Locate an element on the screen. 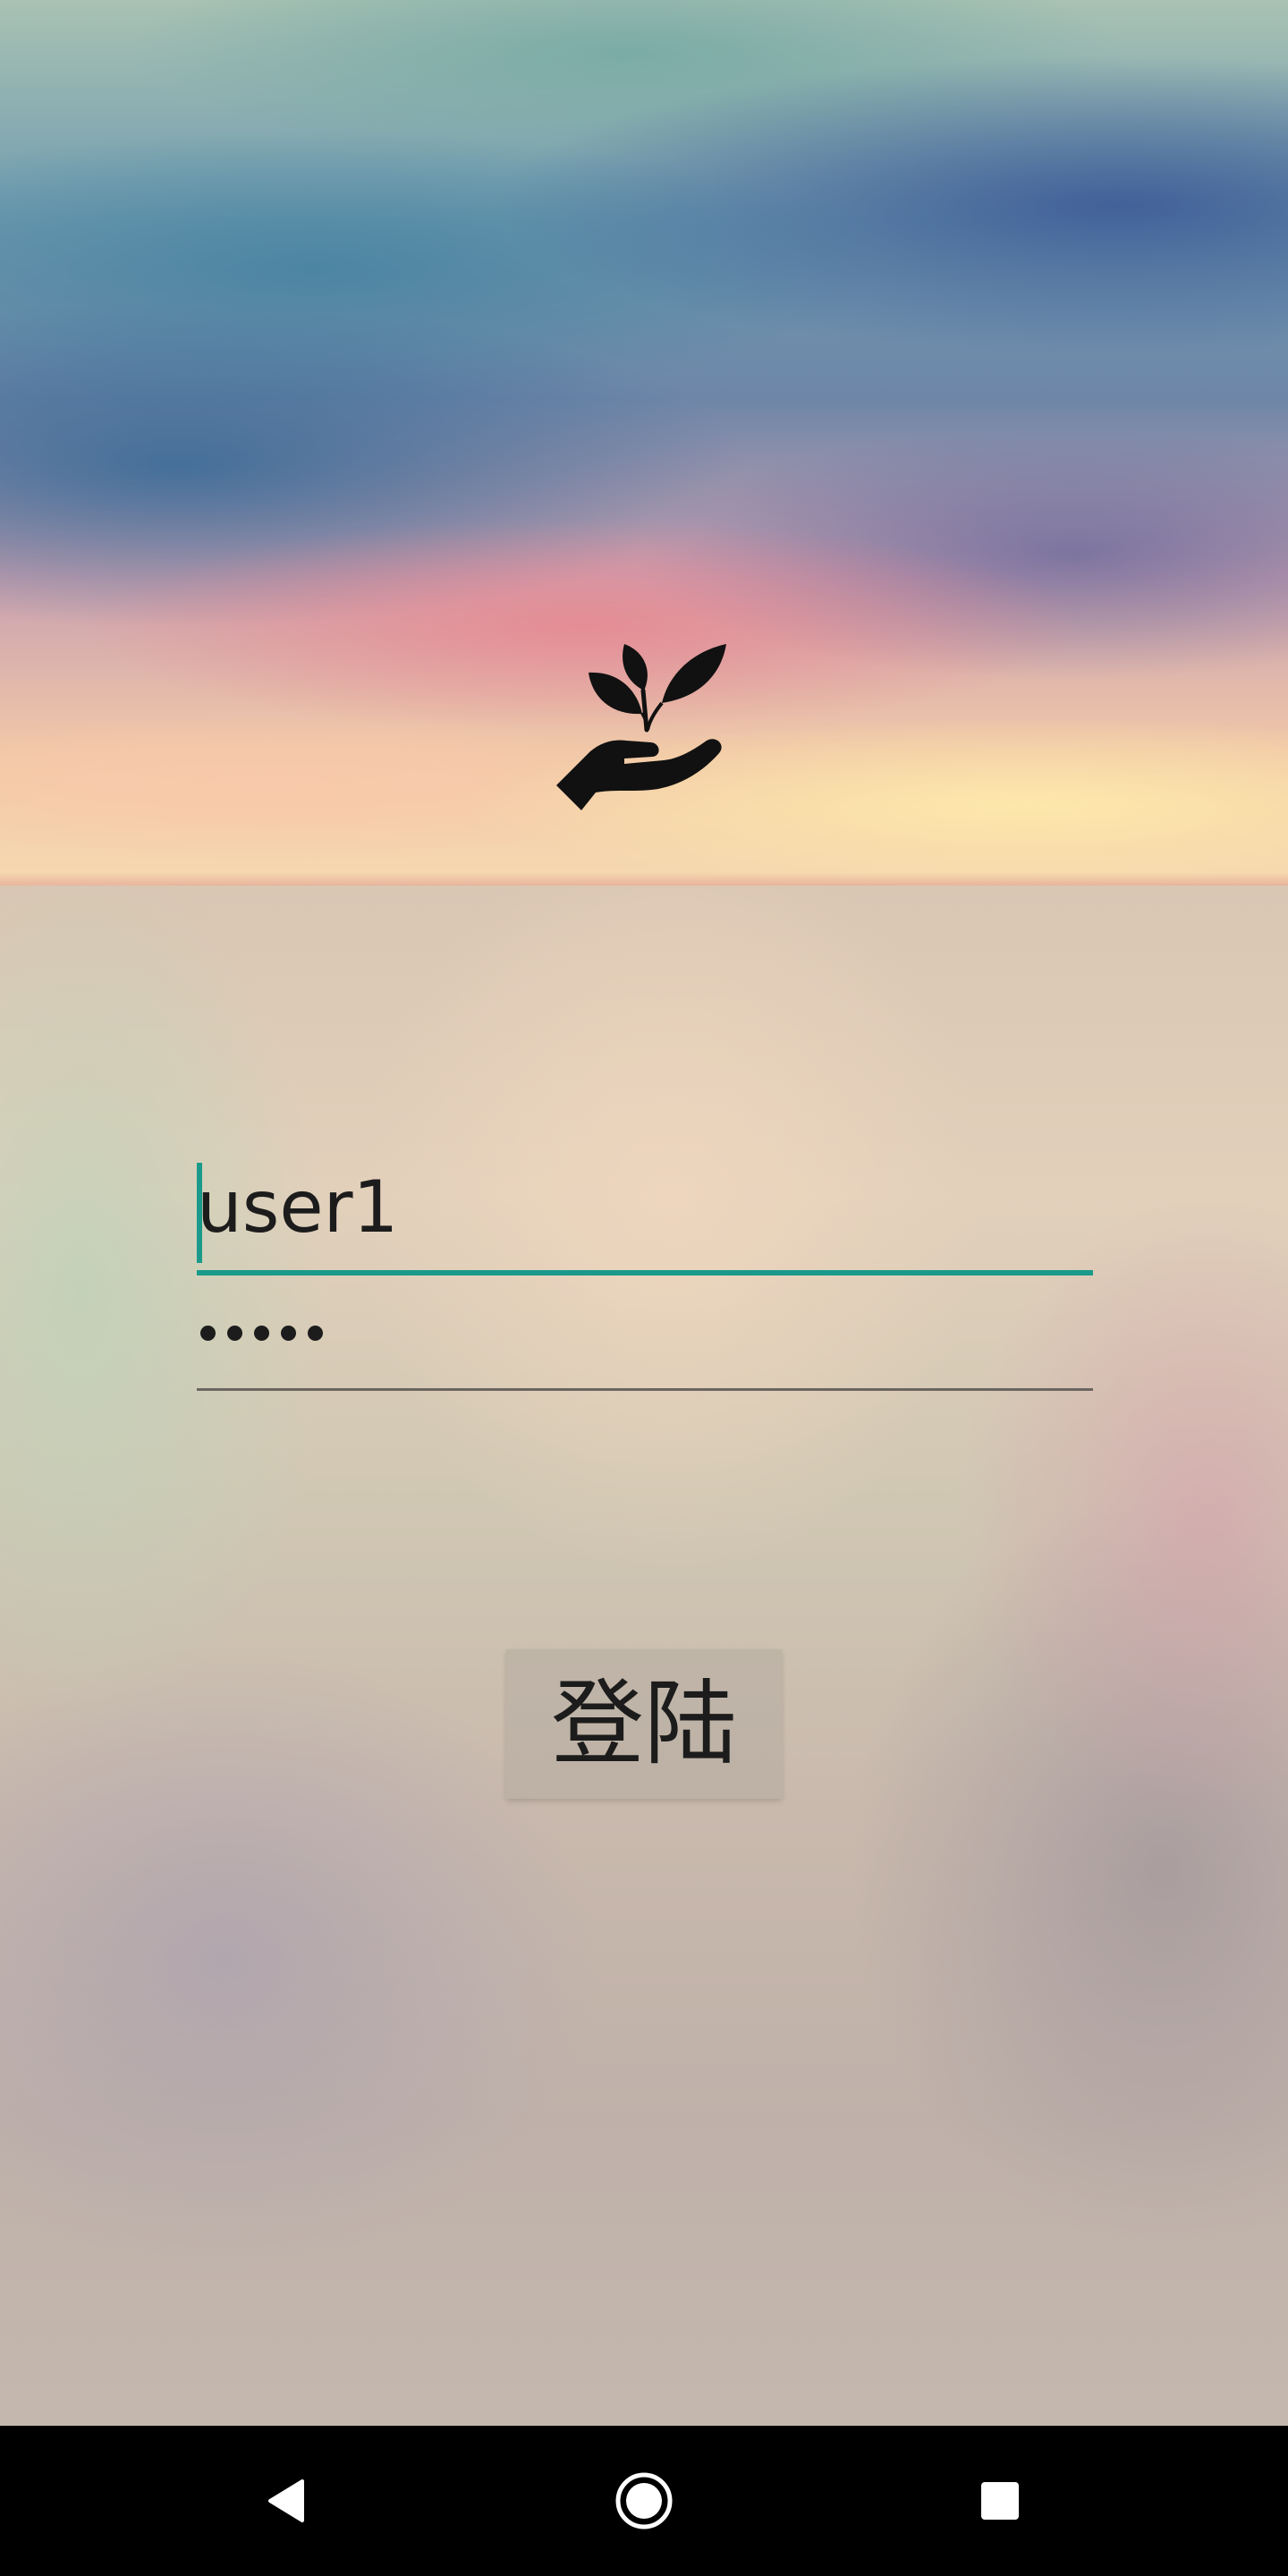 This screenshot has width=1288, height=2576. username-field is located at coordinates (645, 1216).